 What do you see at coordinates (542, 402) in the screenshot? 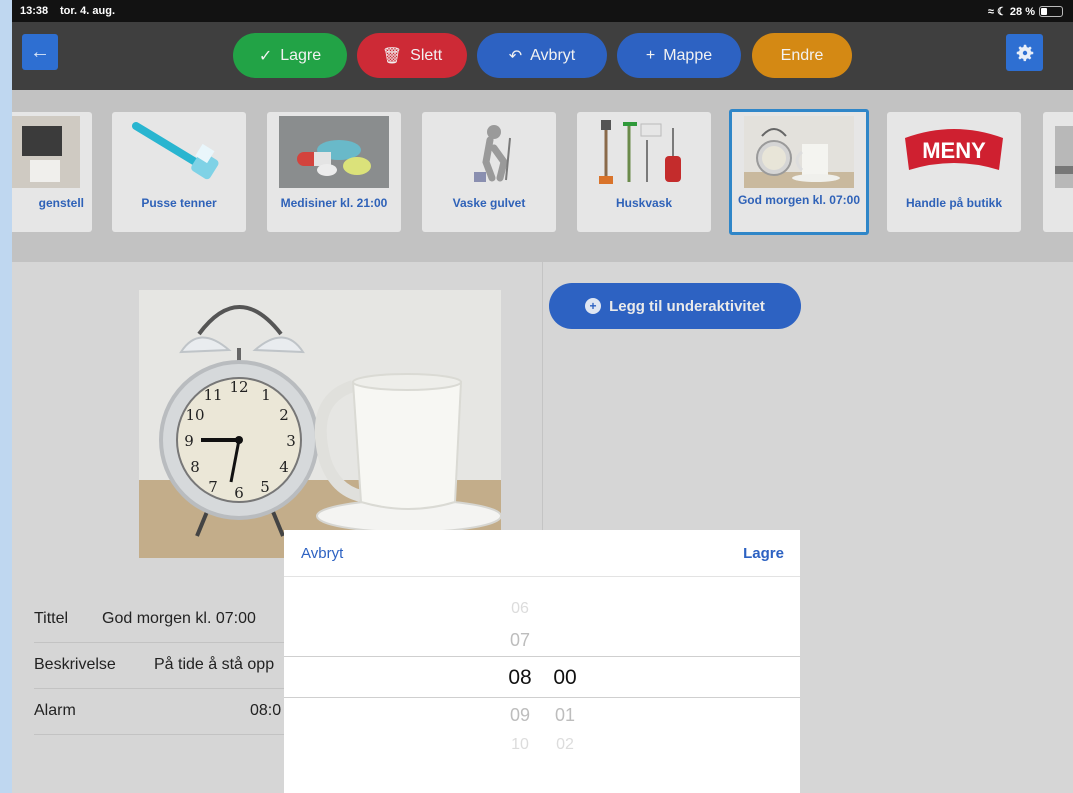
I see `panel-divider` at bounding box center [542, 402].